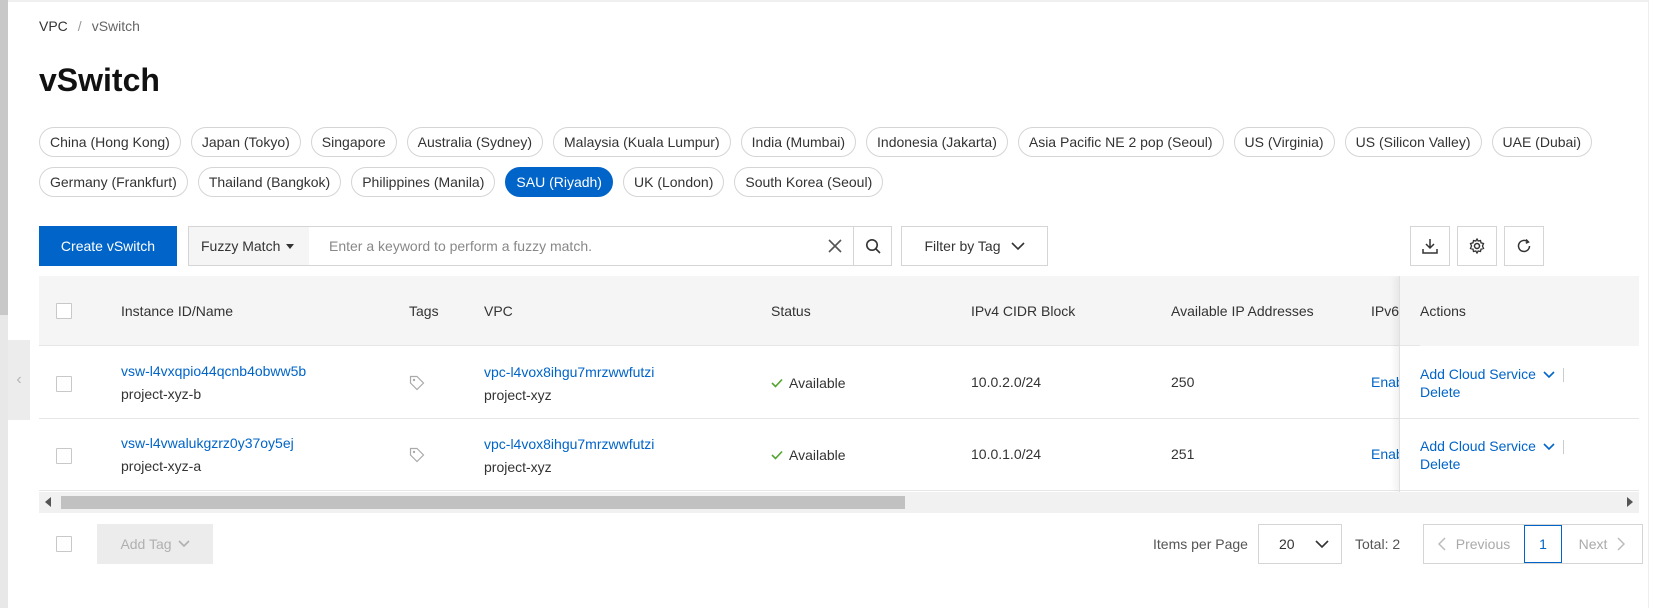  Describe the element at coordinates (475, 142) in the screenshot. I see `region-tab: Australia (Sydney)` at that location.